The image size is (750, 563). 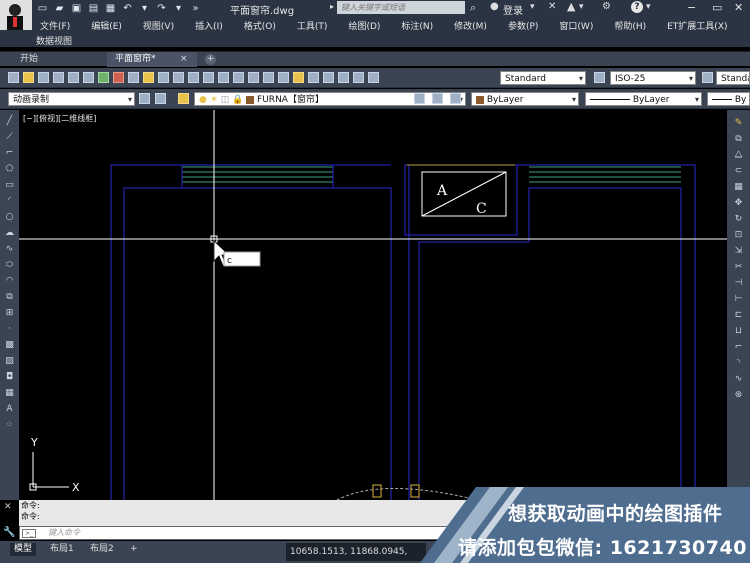 What do you see at coordinates (59, 9) in the screenshot?
I see `open-file-icon: ▰` at bounding box center [59, 9].